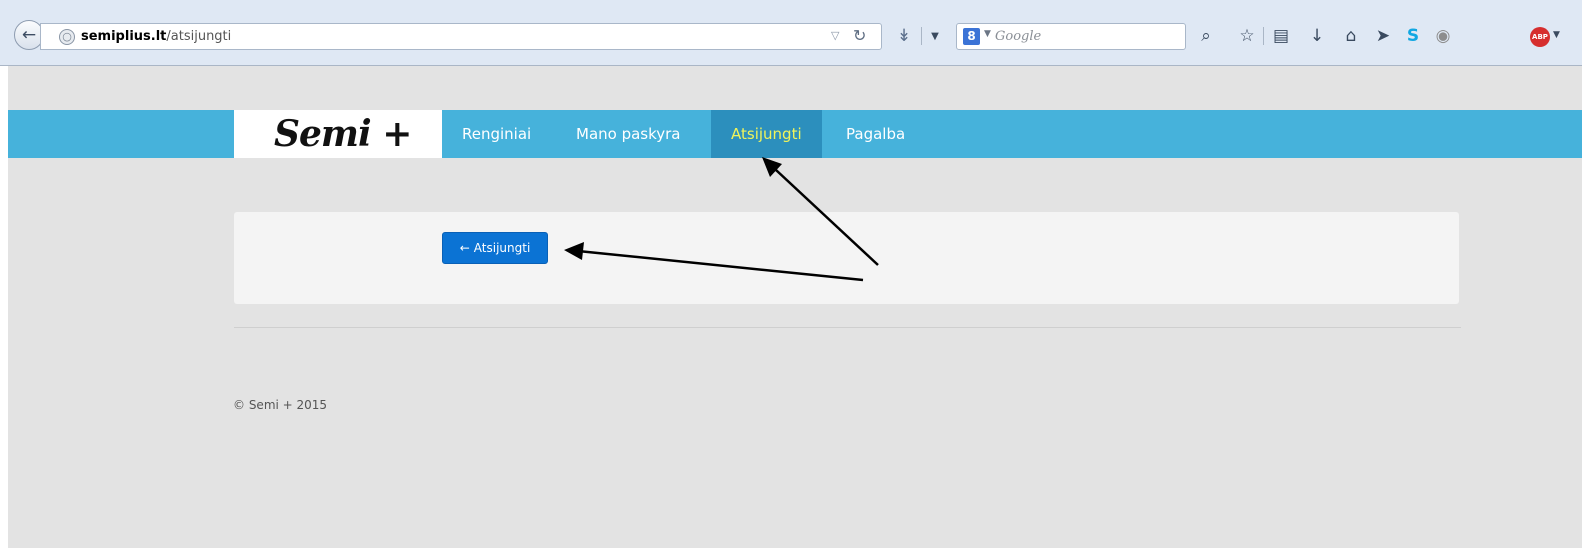 This screenshot has width=1582, height=548. Describe the element at coordinates (835, 35) in the screenshot. I see `url-dropdown-icon: ▽` at that location.